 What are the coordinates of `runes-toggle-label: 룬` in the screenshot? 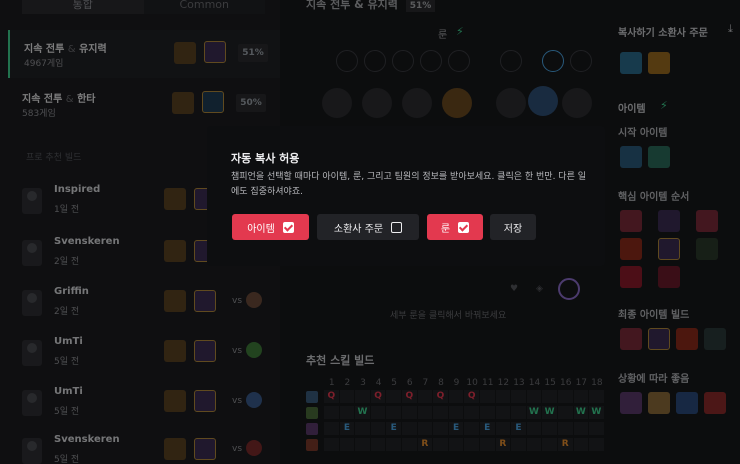 It's located at (445, 229).